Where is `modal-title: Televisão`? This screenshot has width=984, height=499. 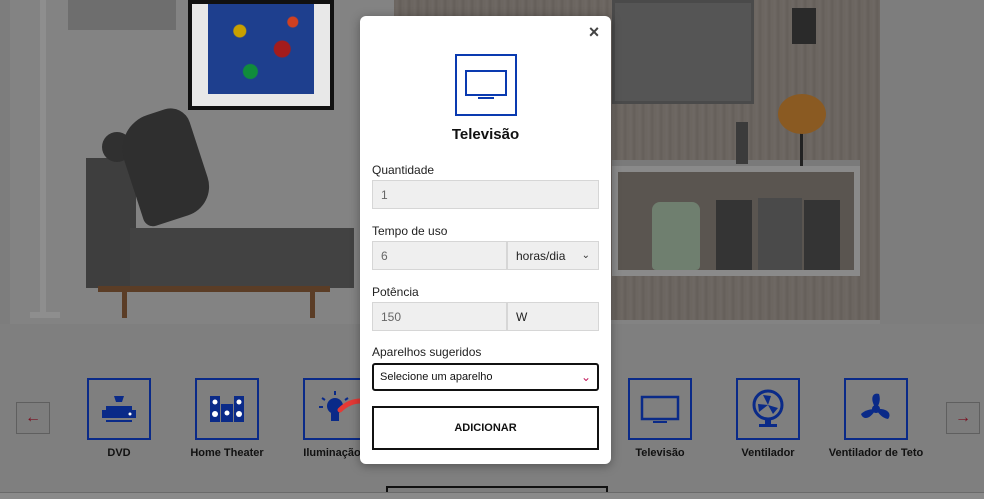
modal-title: Televisão is located at coordinates (485, 134).